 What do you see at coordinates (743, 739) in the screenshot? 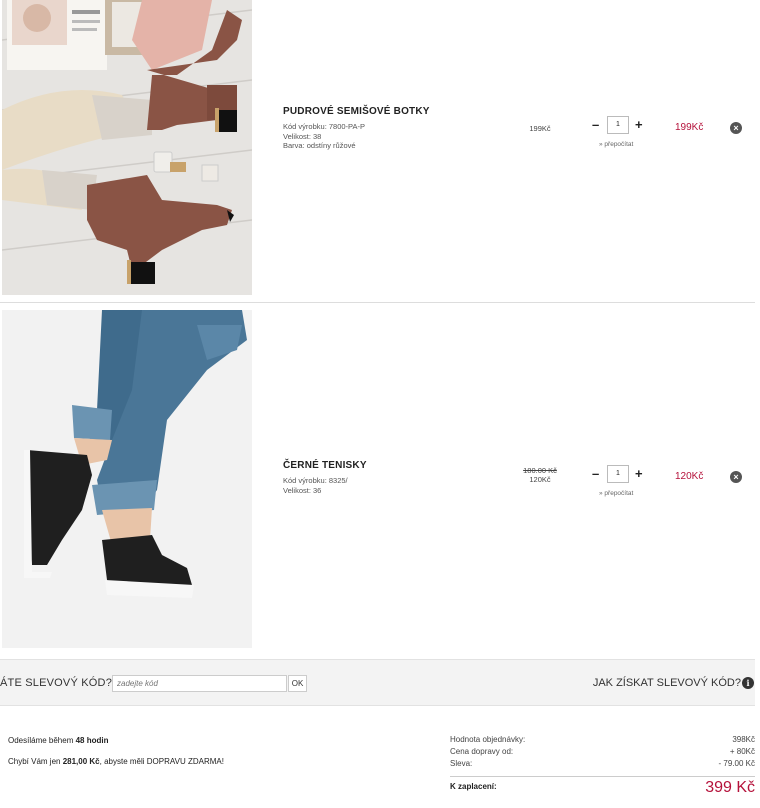
I see `order-value: 398Kč` at bounding box center [743, 739].